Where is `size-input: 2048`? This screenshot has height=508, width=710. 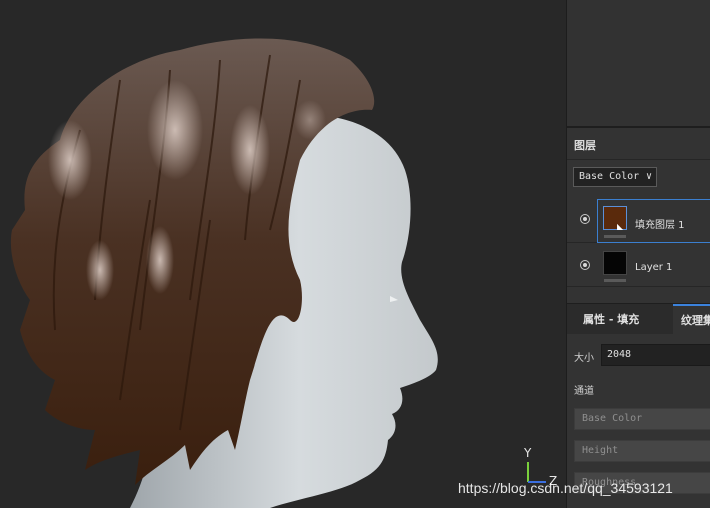 size-input: 2048 is located at coordinates (655, 355).